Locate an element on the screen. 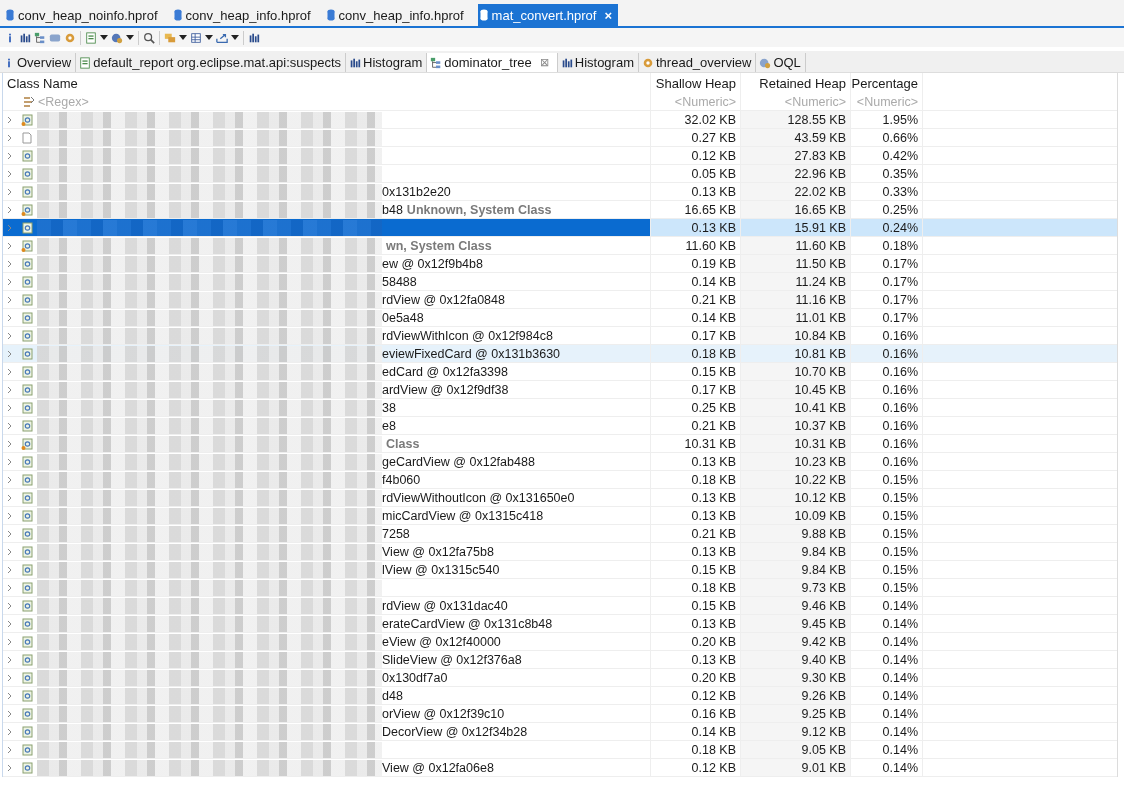 Image resolution: width=1124 pixels, height=785 pixels. table-cell: 0.17 KB is located at coordinates (713, 389).